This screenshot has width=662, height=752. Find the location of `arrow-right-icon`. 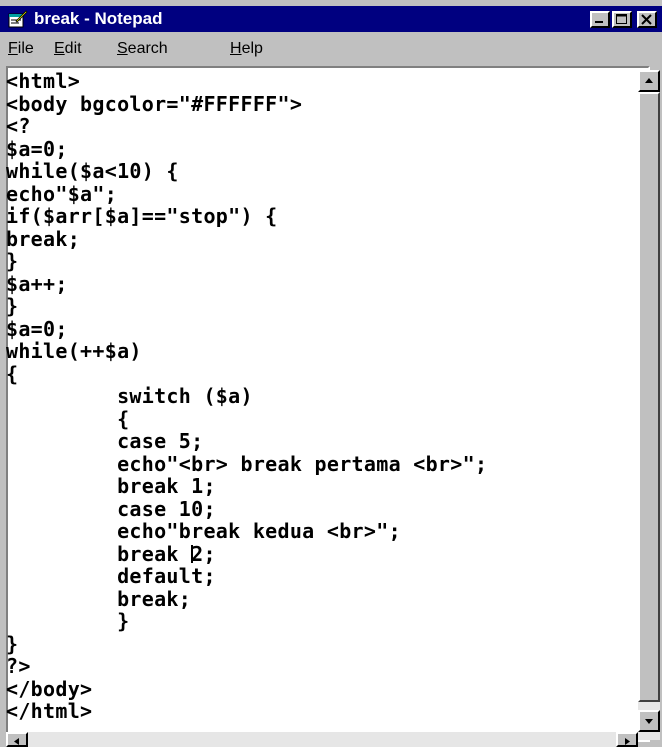

arrow-right-icon is located at coordinates (627, 741).